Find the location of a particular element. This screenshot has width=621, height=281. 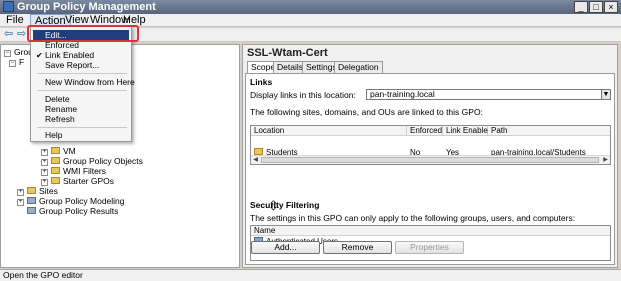

col-enforced: Enforced is located at coordinates (425, 131).